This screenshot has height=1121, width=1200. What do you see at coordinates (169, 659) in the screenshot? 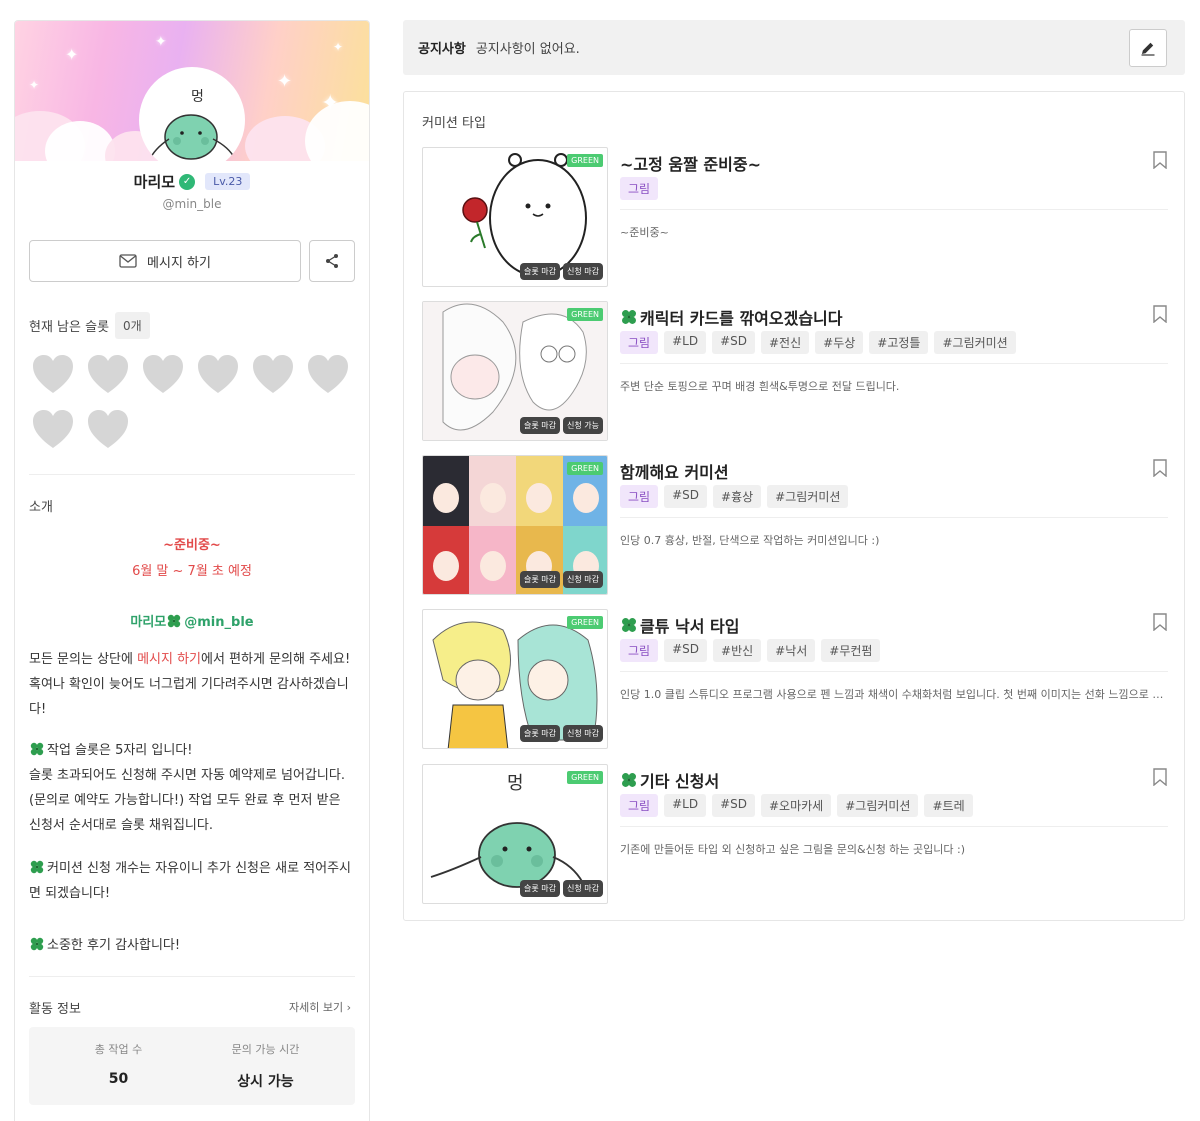
I see `intro-p1-highlight: 메시지 하기` at bounding box center [169, 659].